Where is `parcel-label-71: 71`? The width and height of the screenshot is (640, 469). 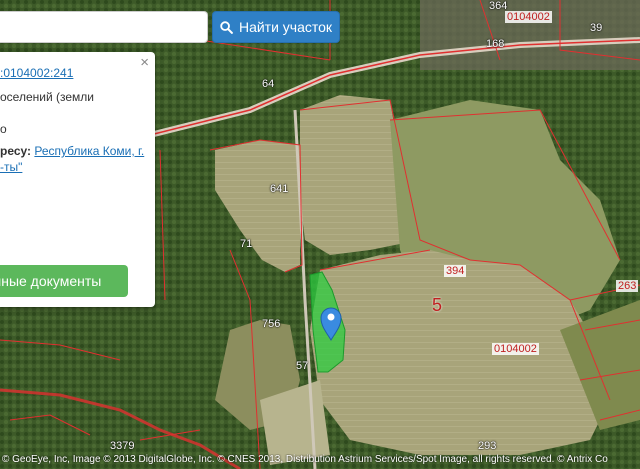 parcel-label-71: 71 is located at coordinates (246, 244).